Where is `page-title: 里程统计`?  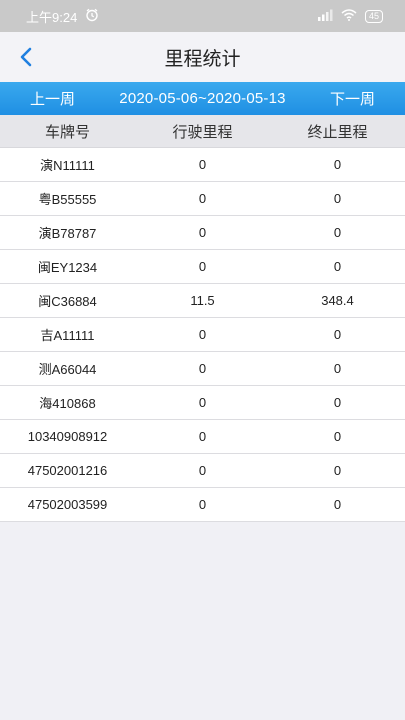 page-title: 里程统计 is located at coordinates (202, 59).